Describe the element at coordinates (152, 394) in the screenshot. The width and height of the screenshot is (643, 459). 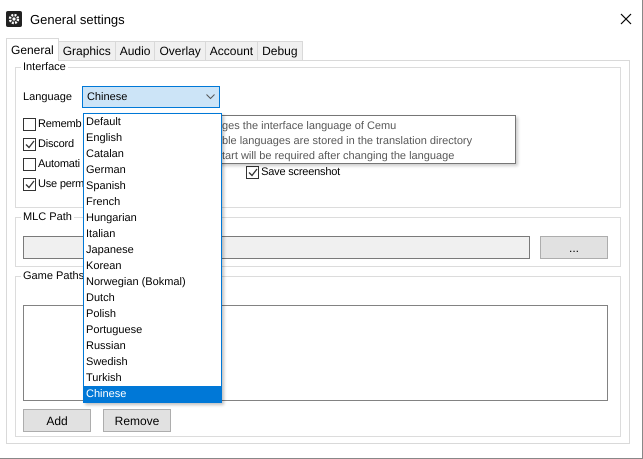
I see `language-option: Chinese` at that location.